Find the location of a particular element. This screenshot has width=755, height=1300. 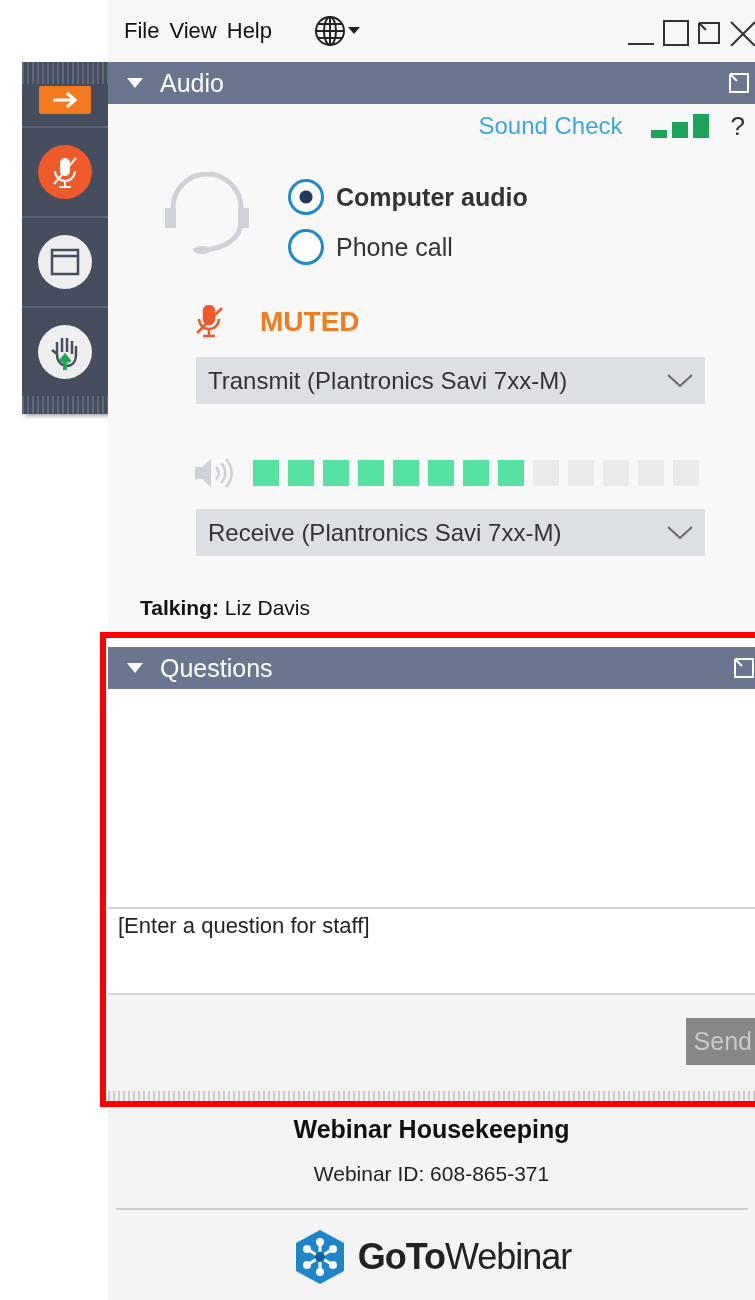

radio-label: Phone call is located at coordinates (394, 247).